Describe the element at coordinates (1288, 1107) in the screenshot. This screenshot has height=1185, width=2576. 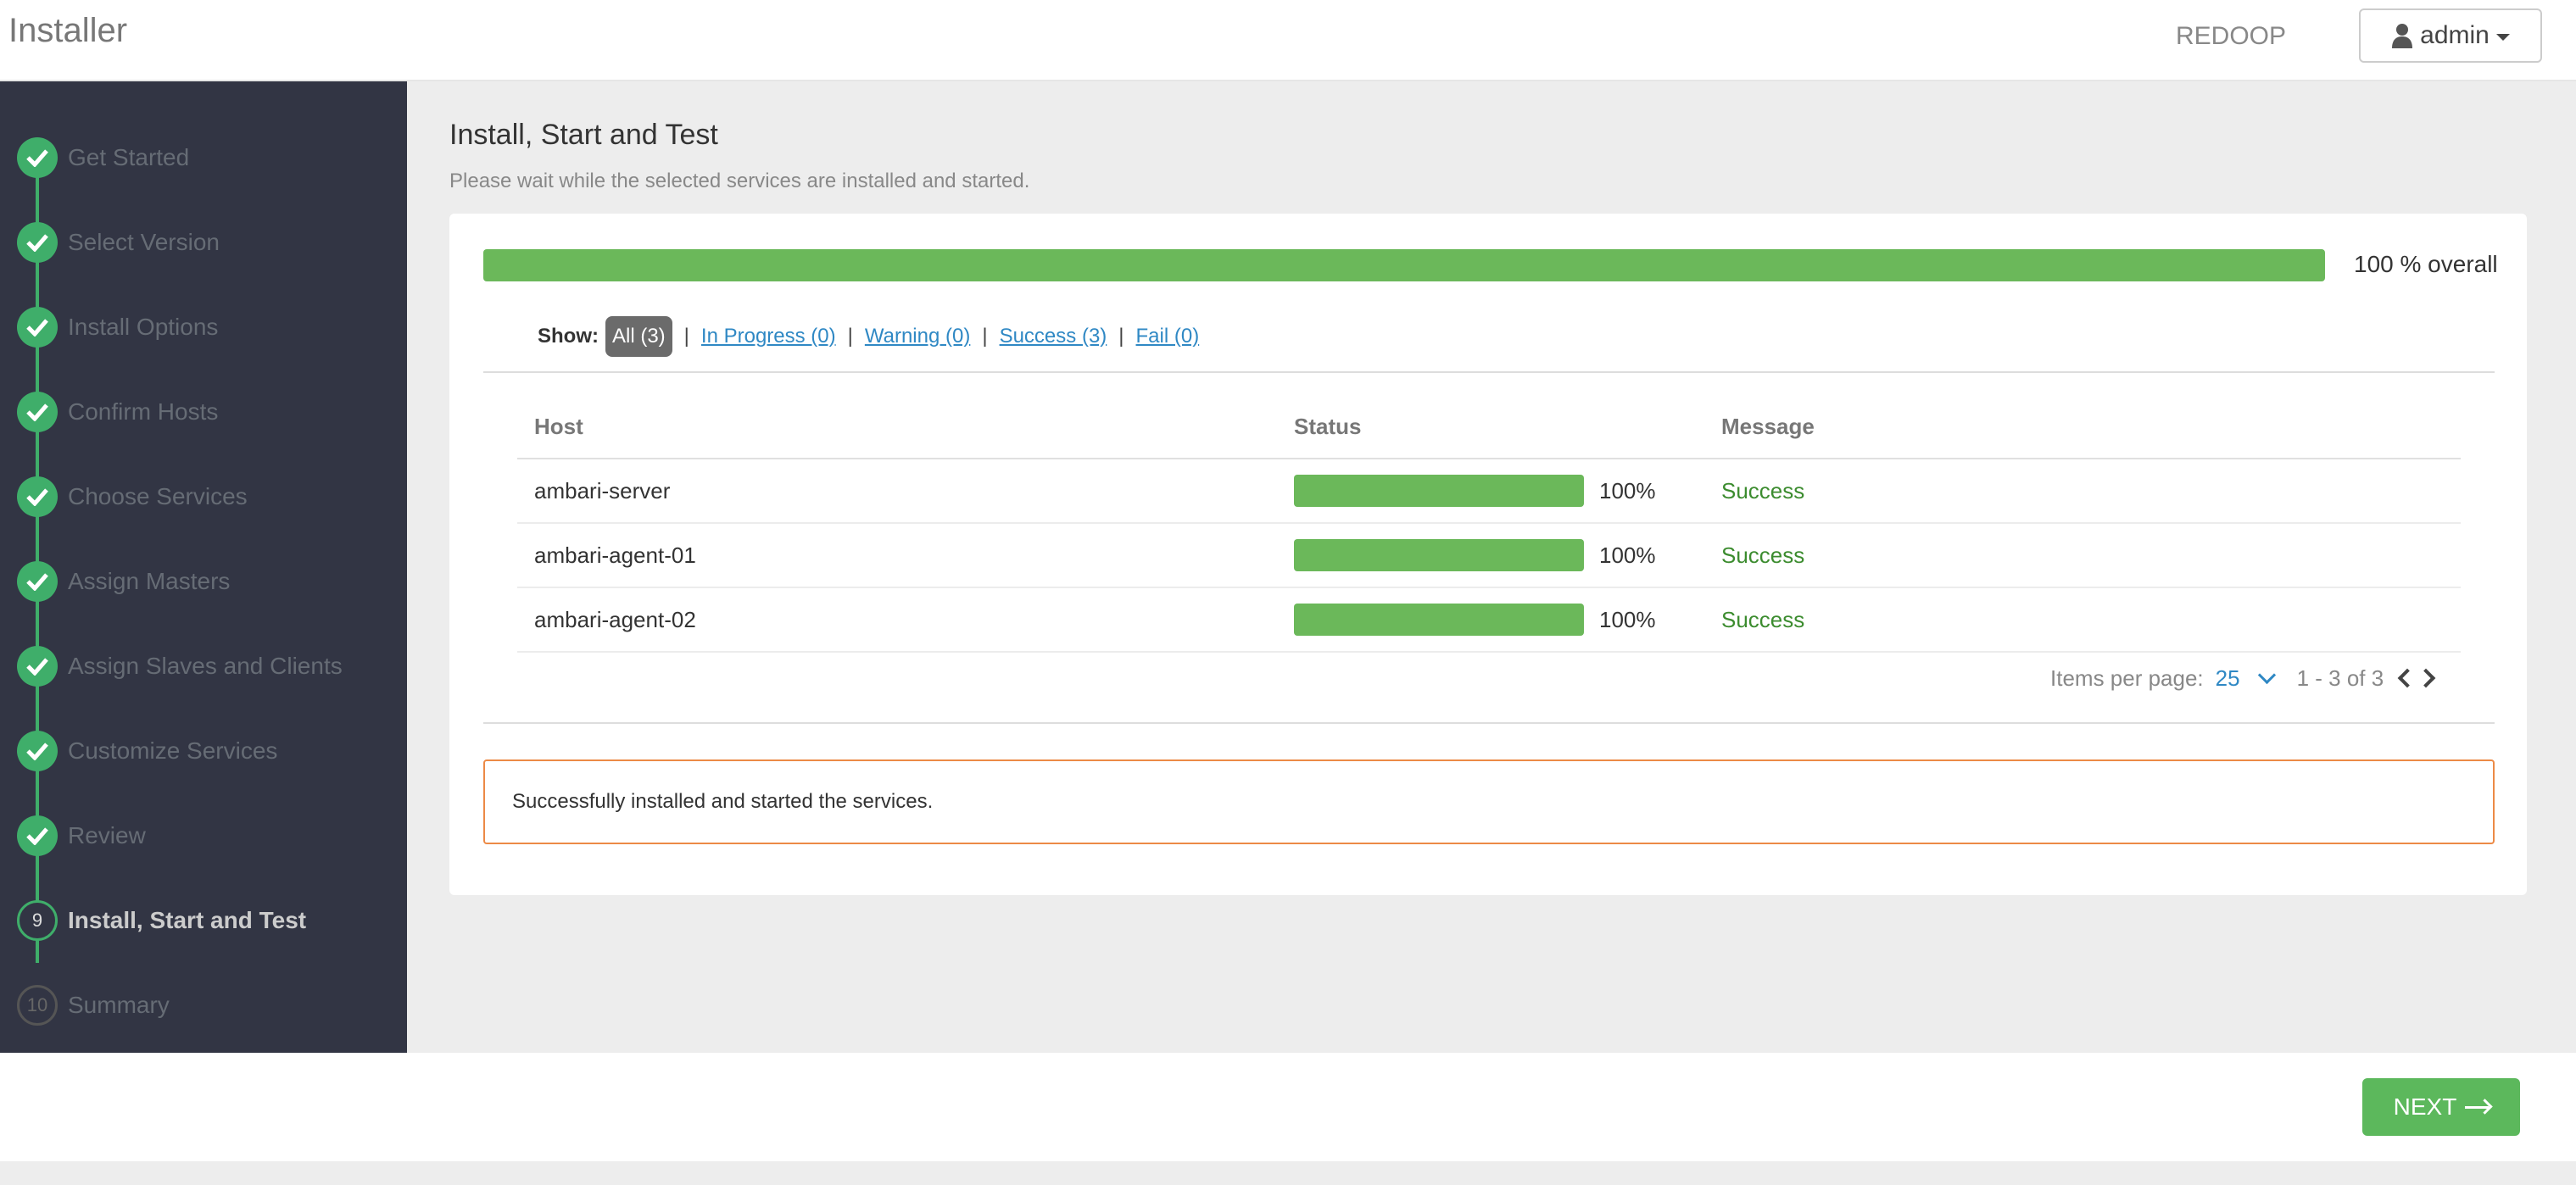
I see `wizard-footer: NEXT` at that location.